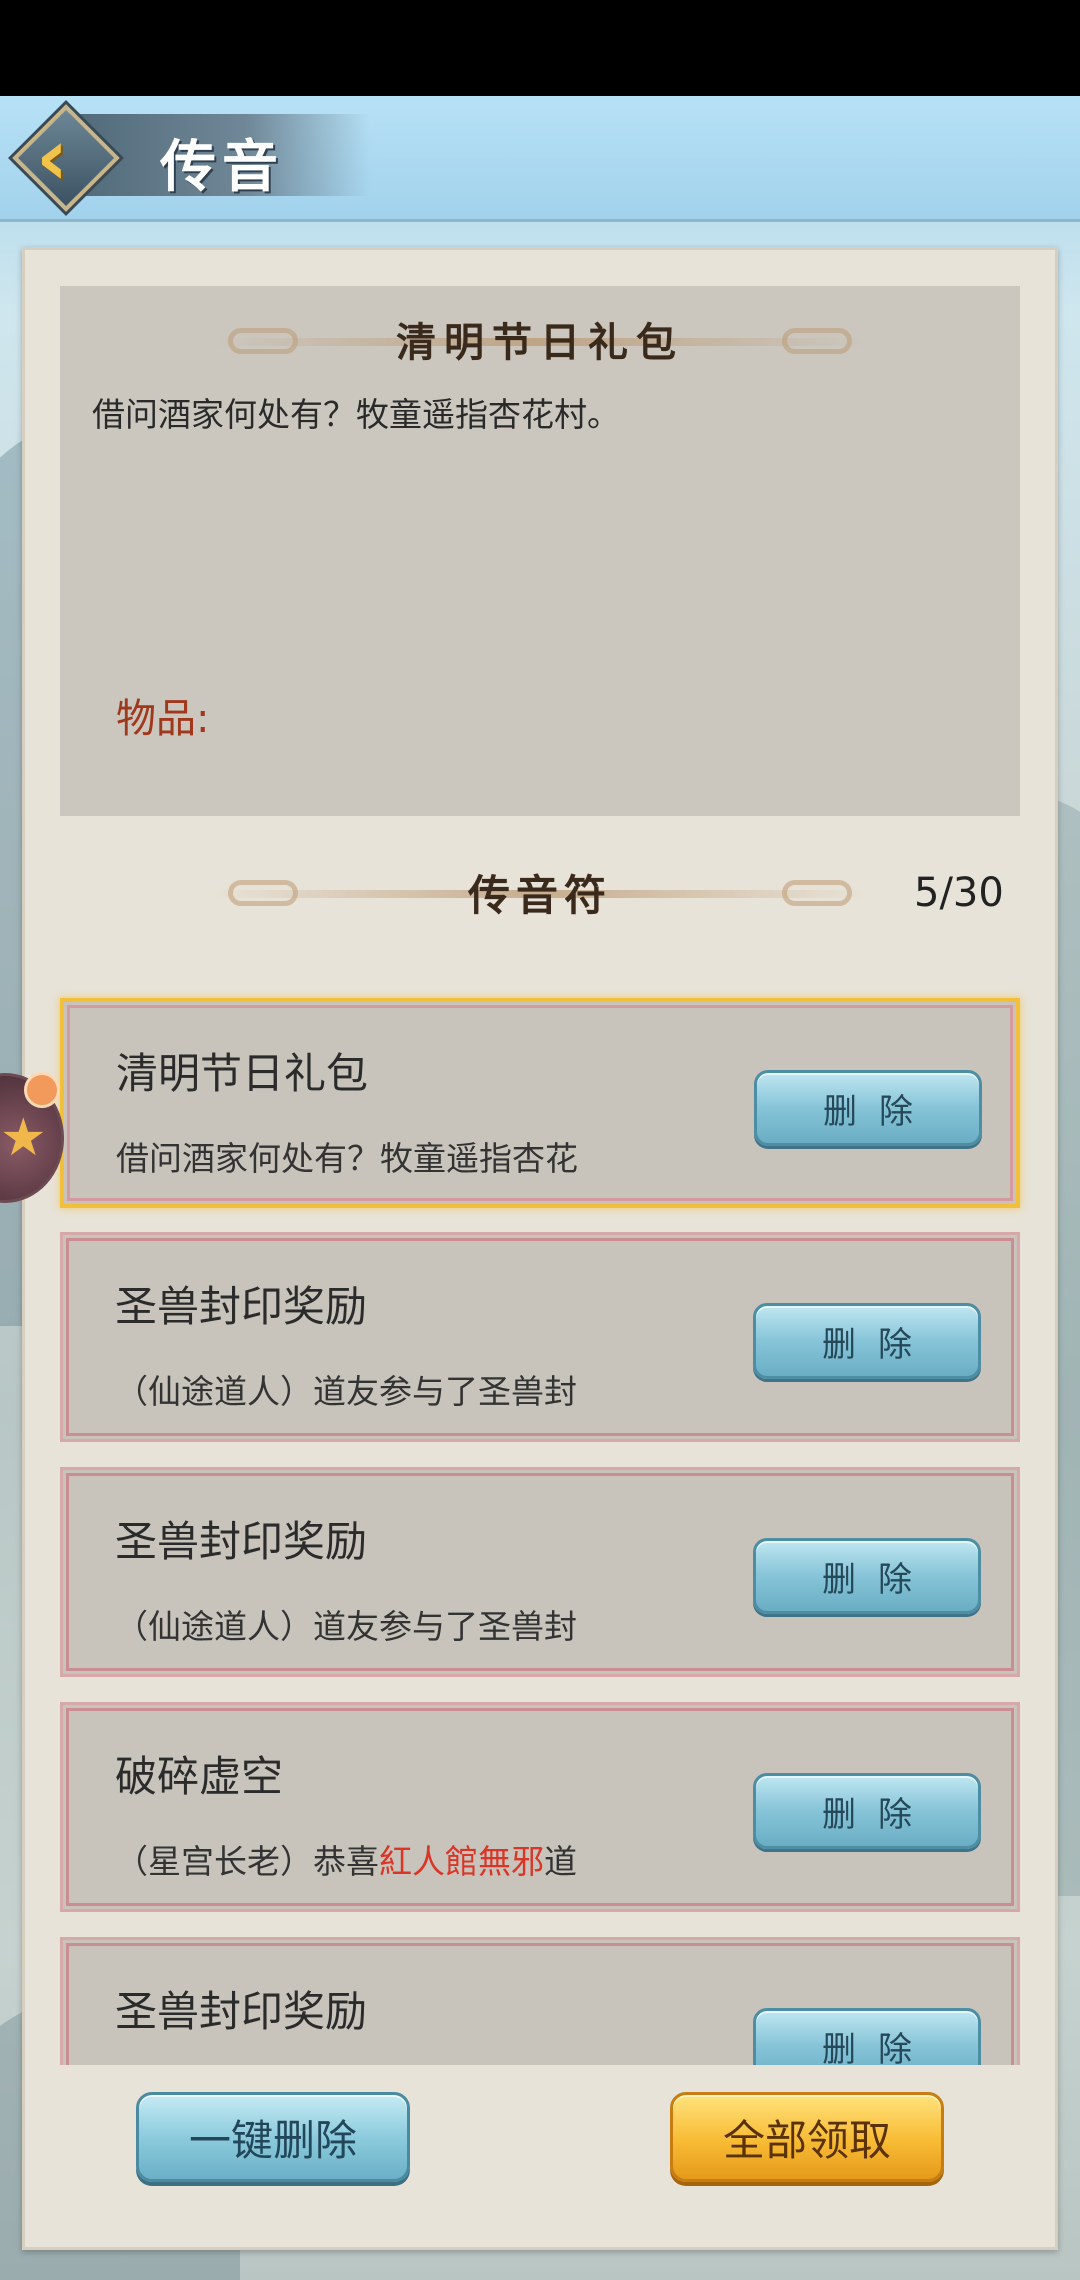  What do you see at coordinates (247, 1861) in the screenshot?
I see `message-preview-text: （星宫长老）恭喜` at bounding box center [247, 1861].